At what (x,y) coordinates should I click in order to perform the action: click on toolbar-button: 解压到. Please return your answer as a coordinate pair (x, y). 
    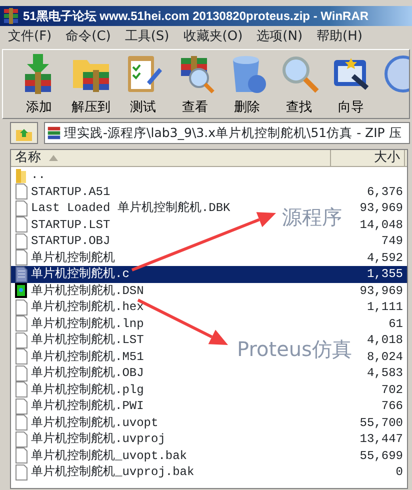
    Looking at the image, I should click on (91, 84).